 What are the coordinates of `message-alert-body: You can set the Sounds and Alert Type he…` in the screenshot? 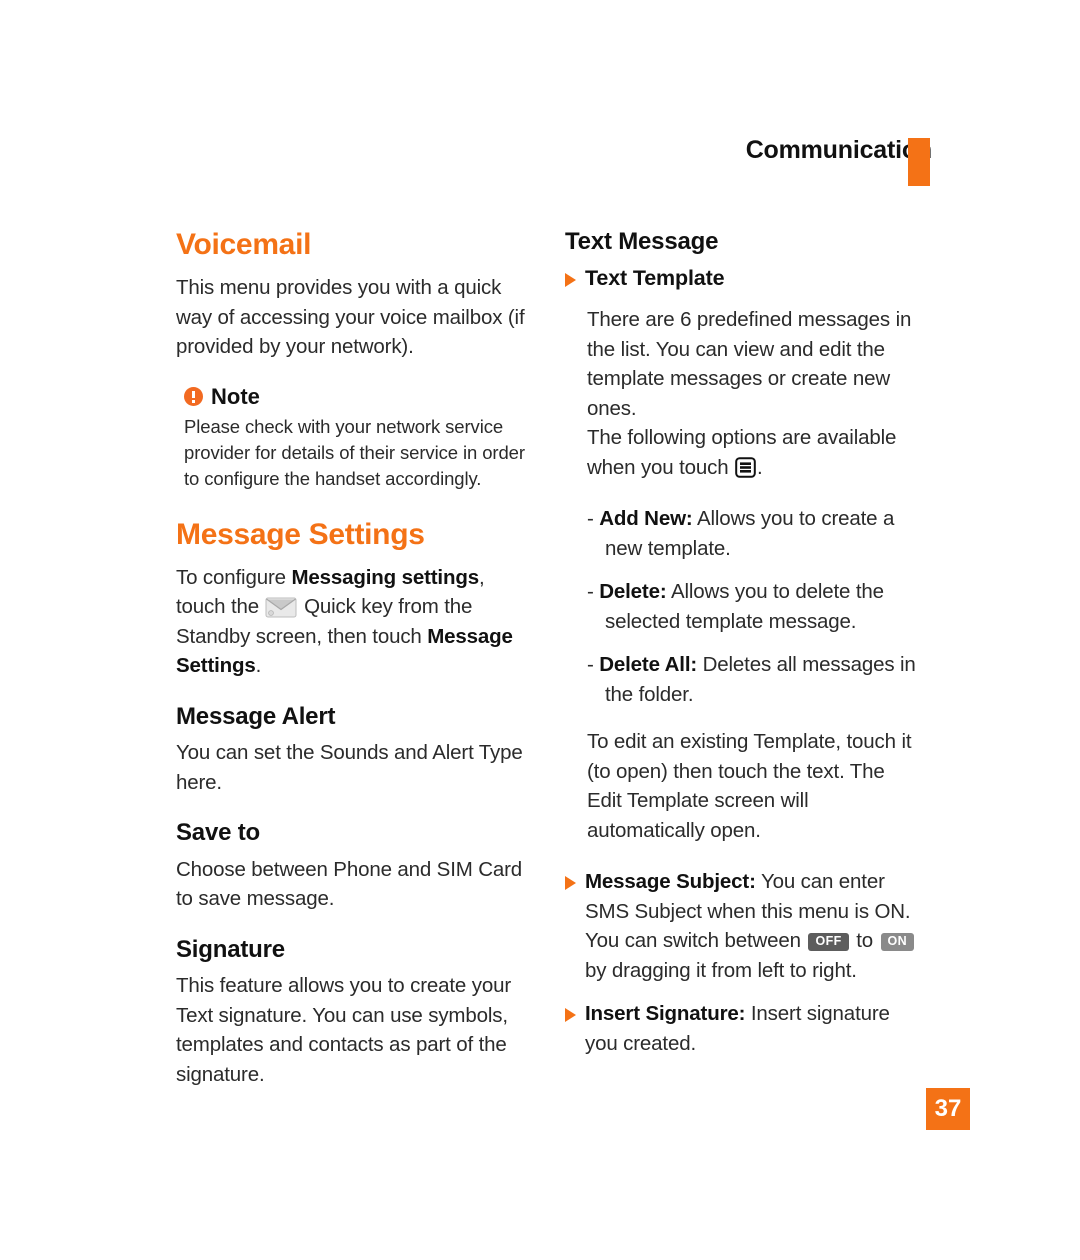 It's located at (349, 767).